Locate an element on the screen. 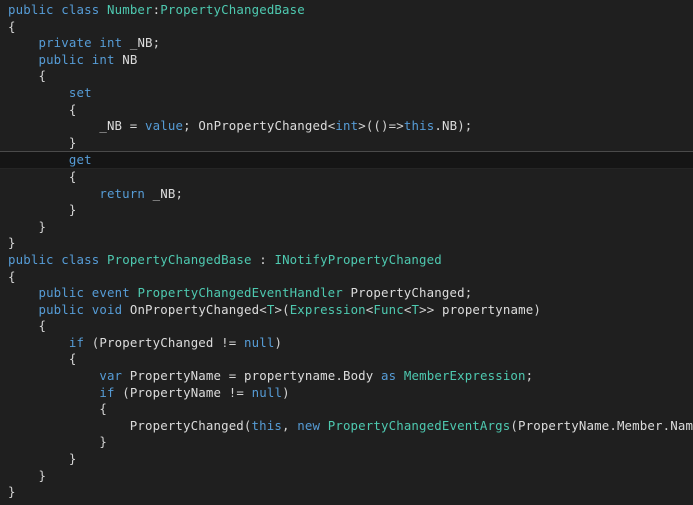 This screenshot has height=505, width=693. code-type: PropertyChangedEventHandler is located at coordinates (240, 293).